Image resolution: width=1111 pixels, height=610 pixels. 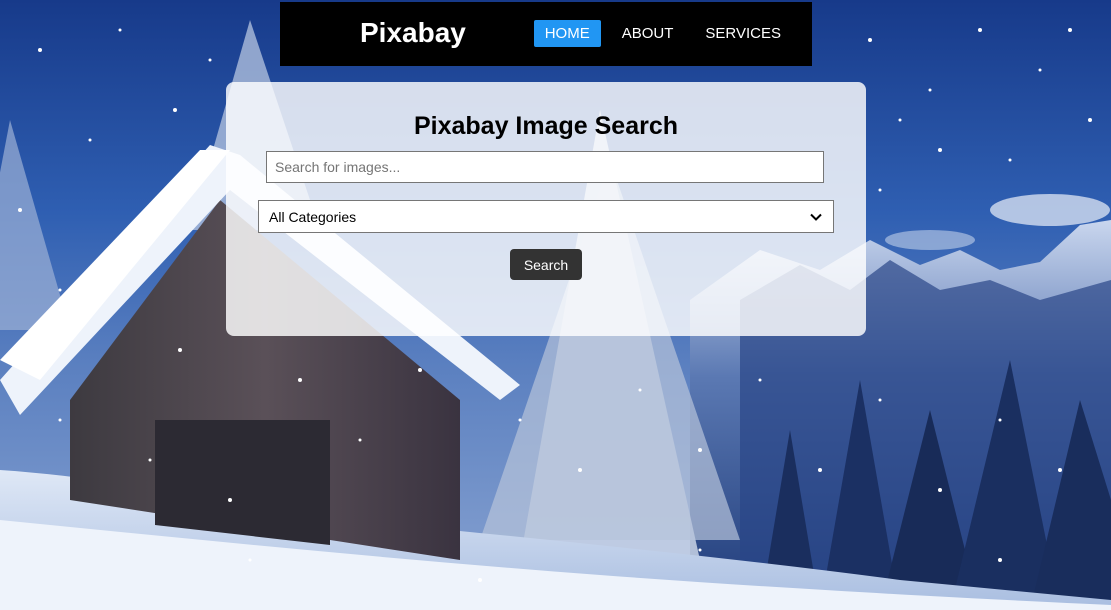 I want to click on nav-link-home: HOME, so click(x=567, y=33).